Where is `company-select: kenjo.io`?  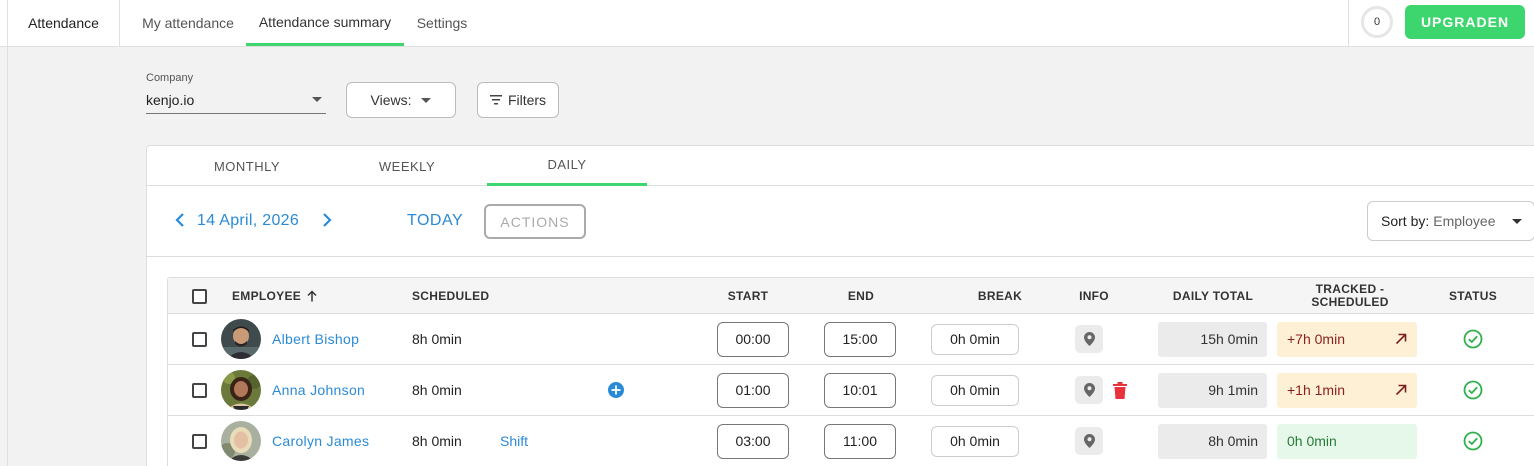 company-select: kenjo.io is located at coordinates (236, 100).